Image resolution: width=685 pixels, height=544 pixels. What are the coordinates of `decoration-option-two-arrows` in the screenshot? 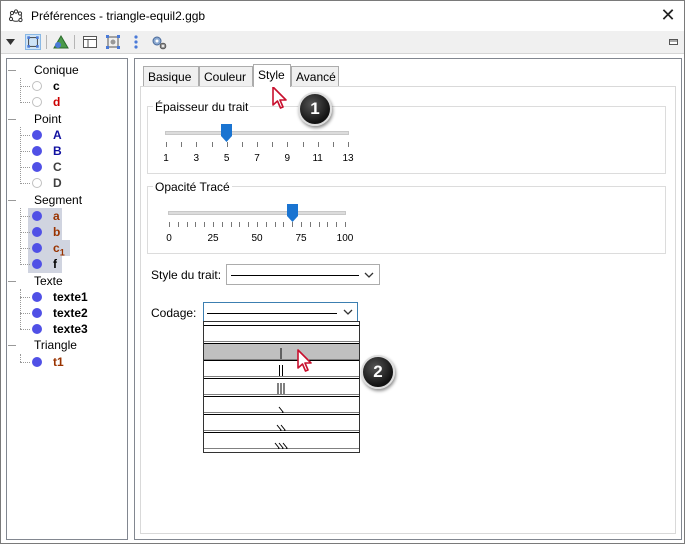 It's located at (281, 422).